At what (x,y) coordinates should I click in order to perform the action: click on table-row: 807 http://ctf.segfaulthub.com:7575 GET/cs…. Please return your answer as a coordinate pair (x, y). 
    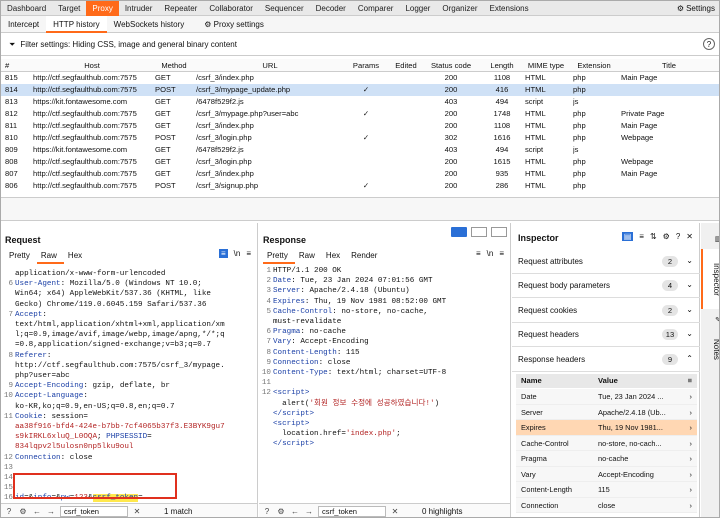
    Looking at the image, I should click on (360, 174).